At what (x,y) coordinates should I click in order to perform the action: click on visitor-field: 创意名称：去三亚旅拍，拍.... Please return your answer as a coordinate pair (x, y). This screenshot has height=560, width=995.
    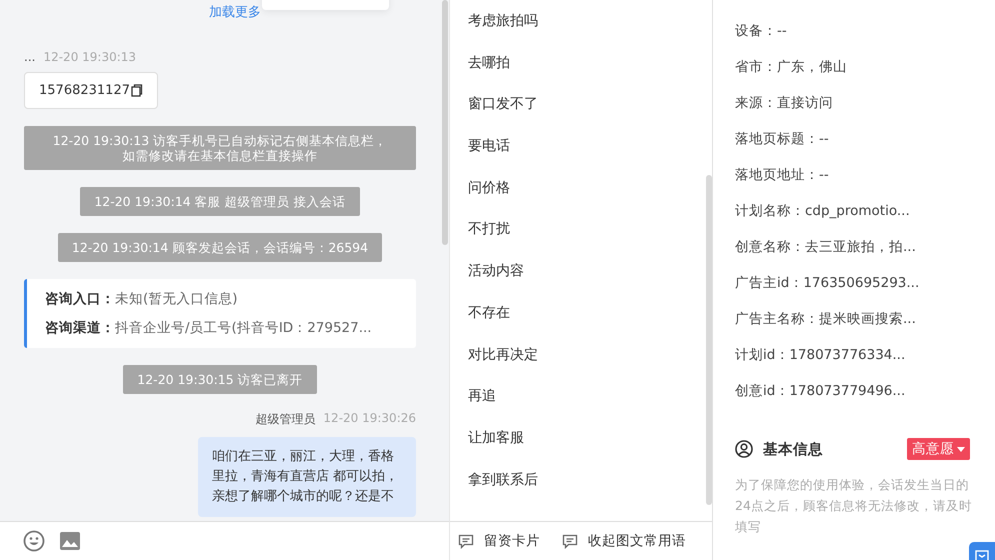
    Looking at the image, I should click on (865, 247).